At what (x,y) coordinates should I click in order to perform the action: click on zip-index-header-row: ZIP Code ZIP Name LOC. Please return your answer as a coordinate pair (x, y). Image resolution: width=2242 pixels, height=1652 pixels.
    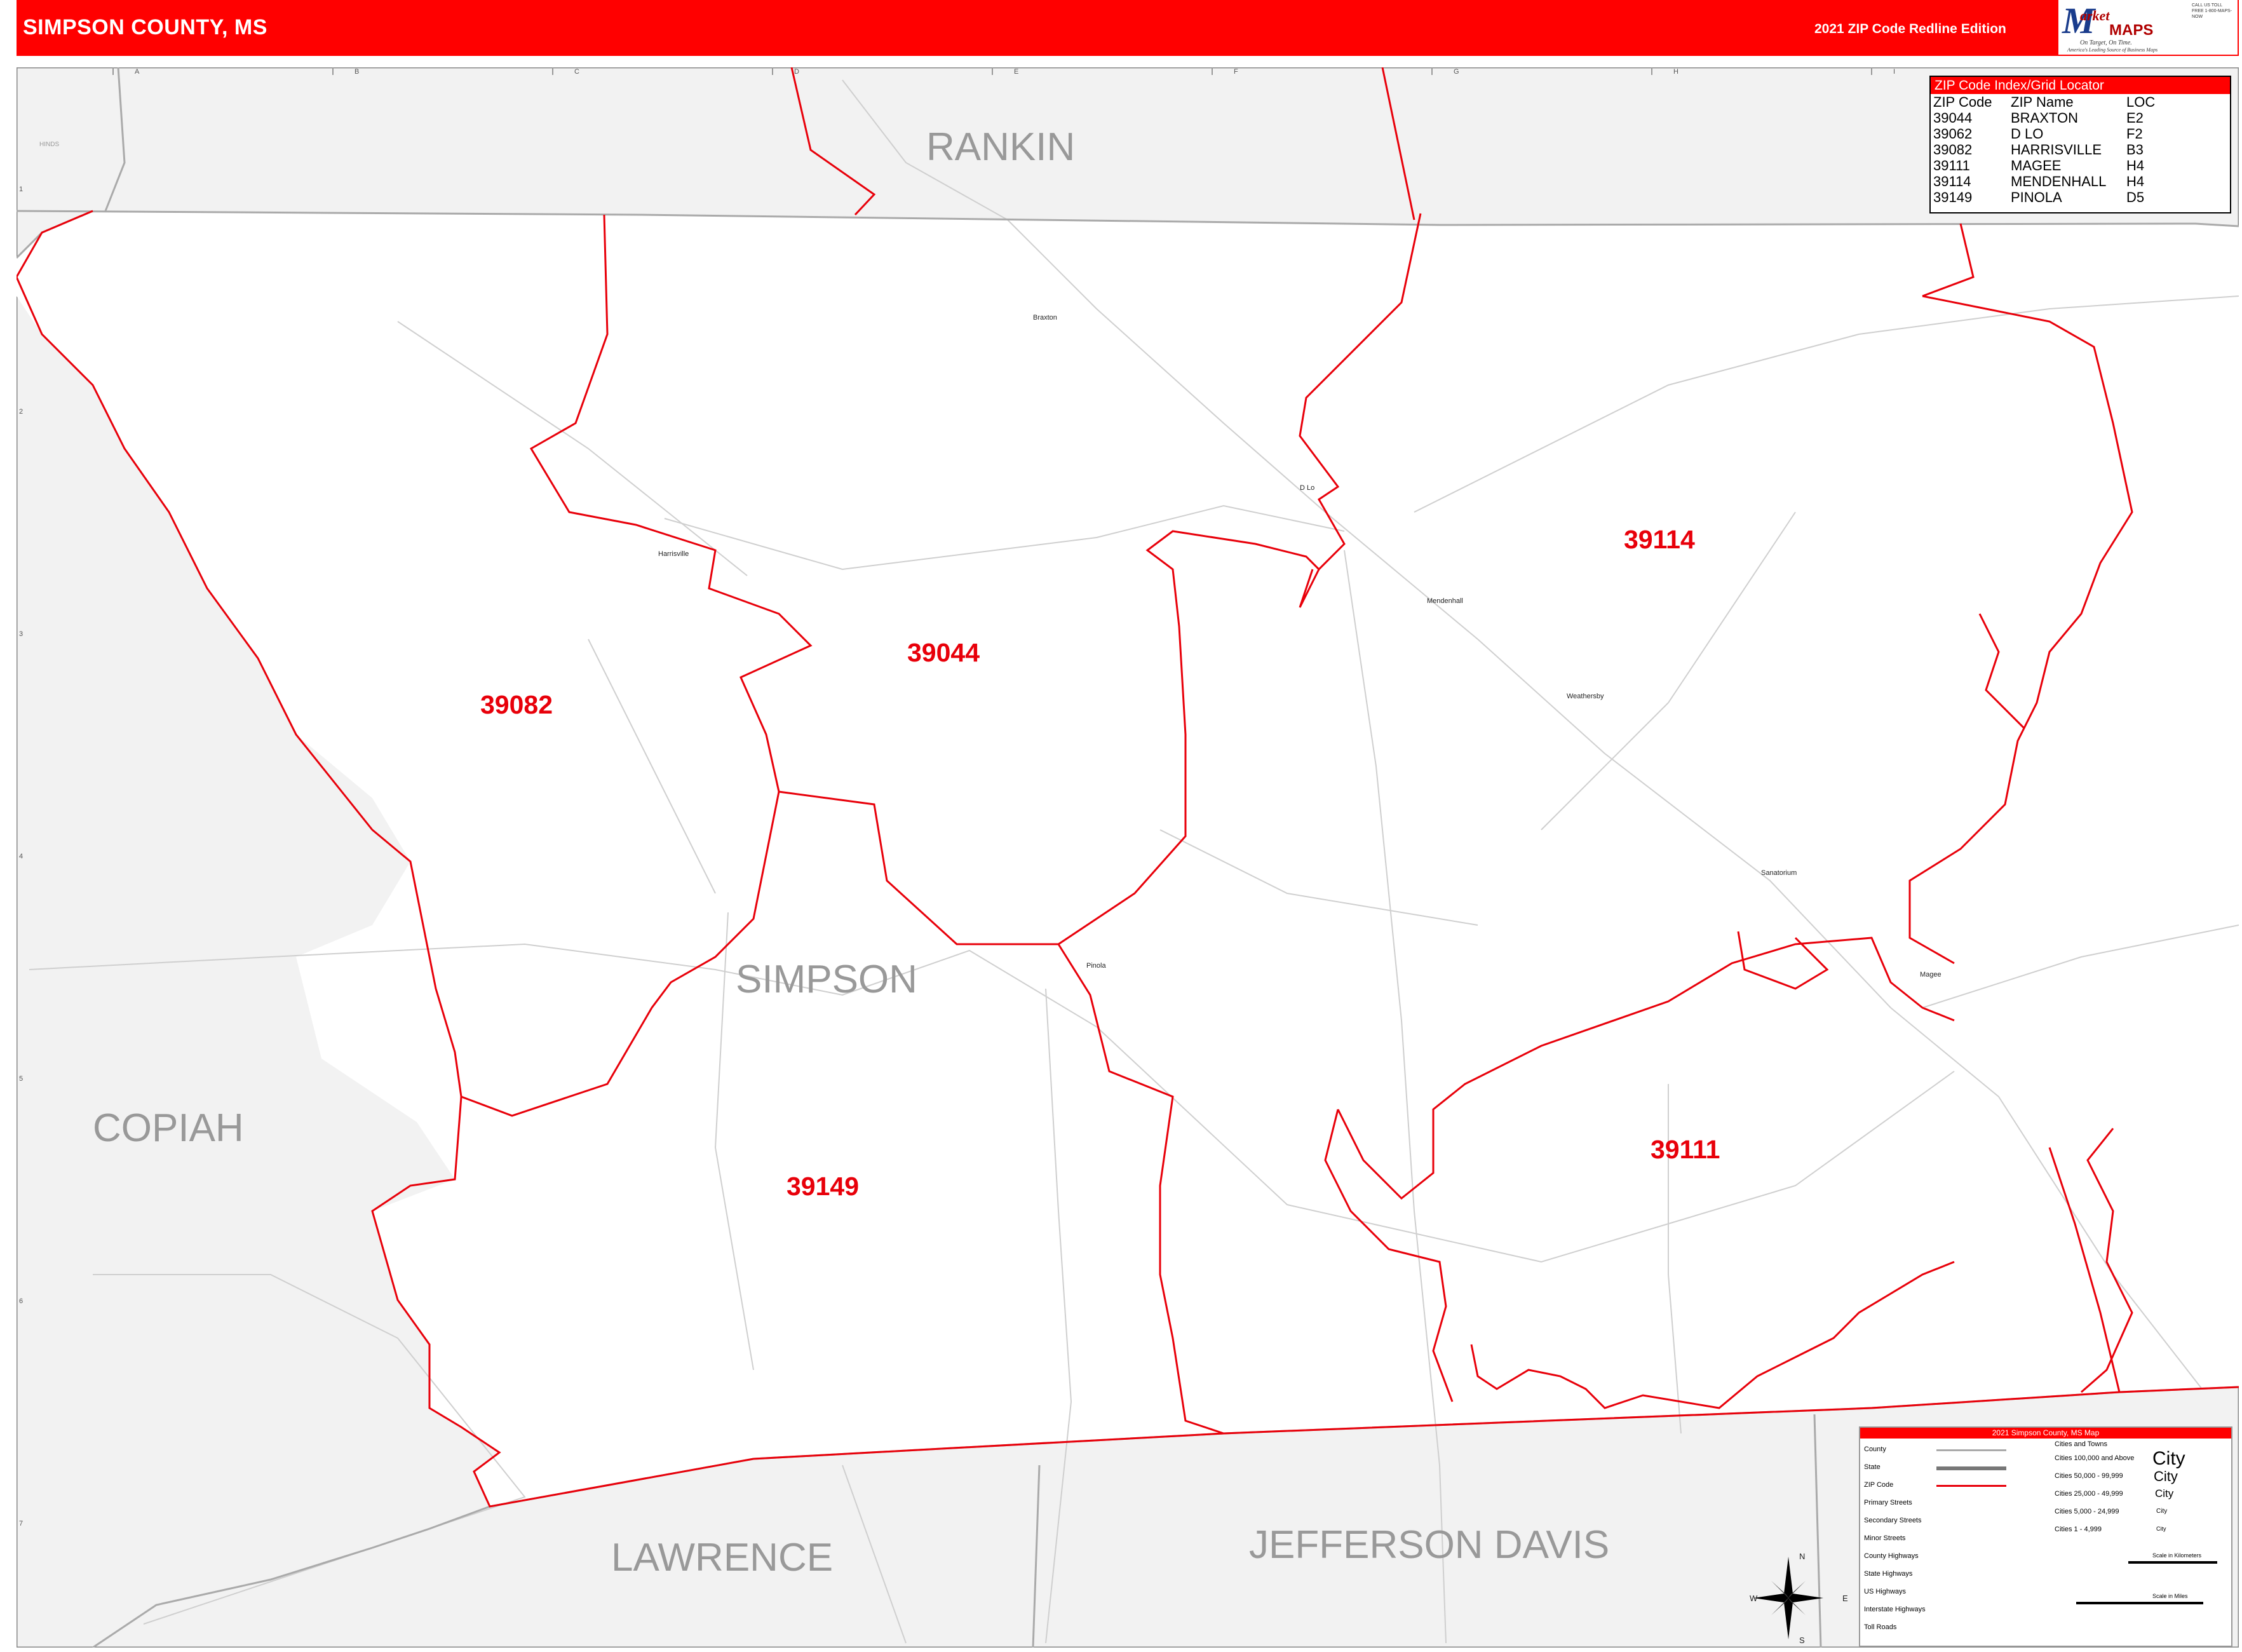
    Looking at the image, I should click on (2080, 102).